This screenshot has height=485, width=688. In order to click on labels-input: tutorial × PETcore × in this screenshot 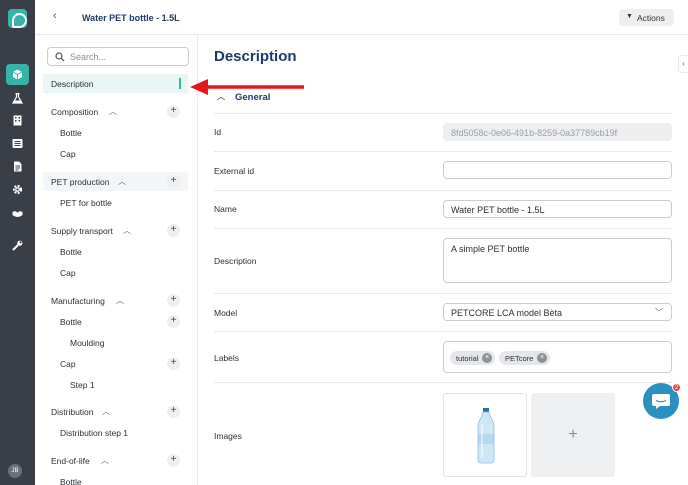, I will do `click(557, 357)`.